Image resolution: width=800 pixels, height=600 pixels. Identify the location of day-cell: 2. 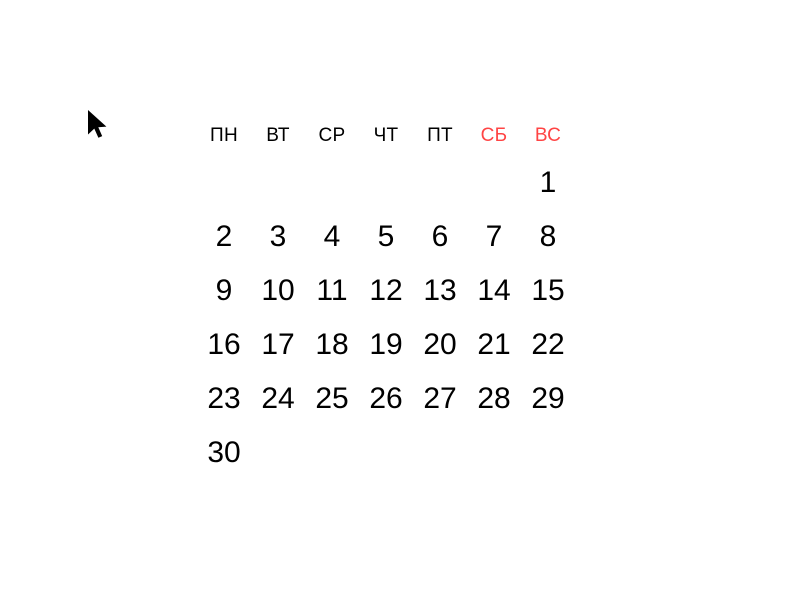
(224, 237).